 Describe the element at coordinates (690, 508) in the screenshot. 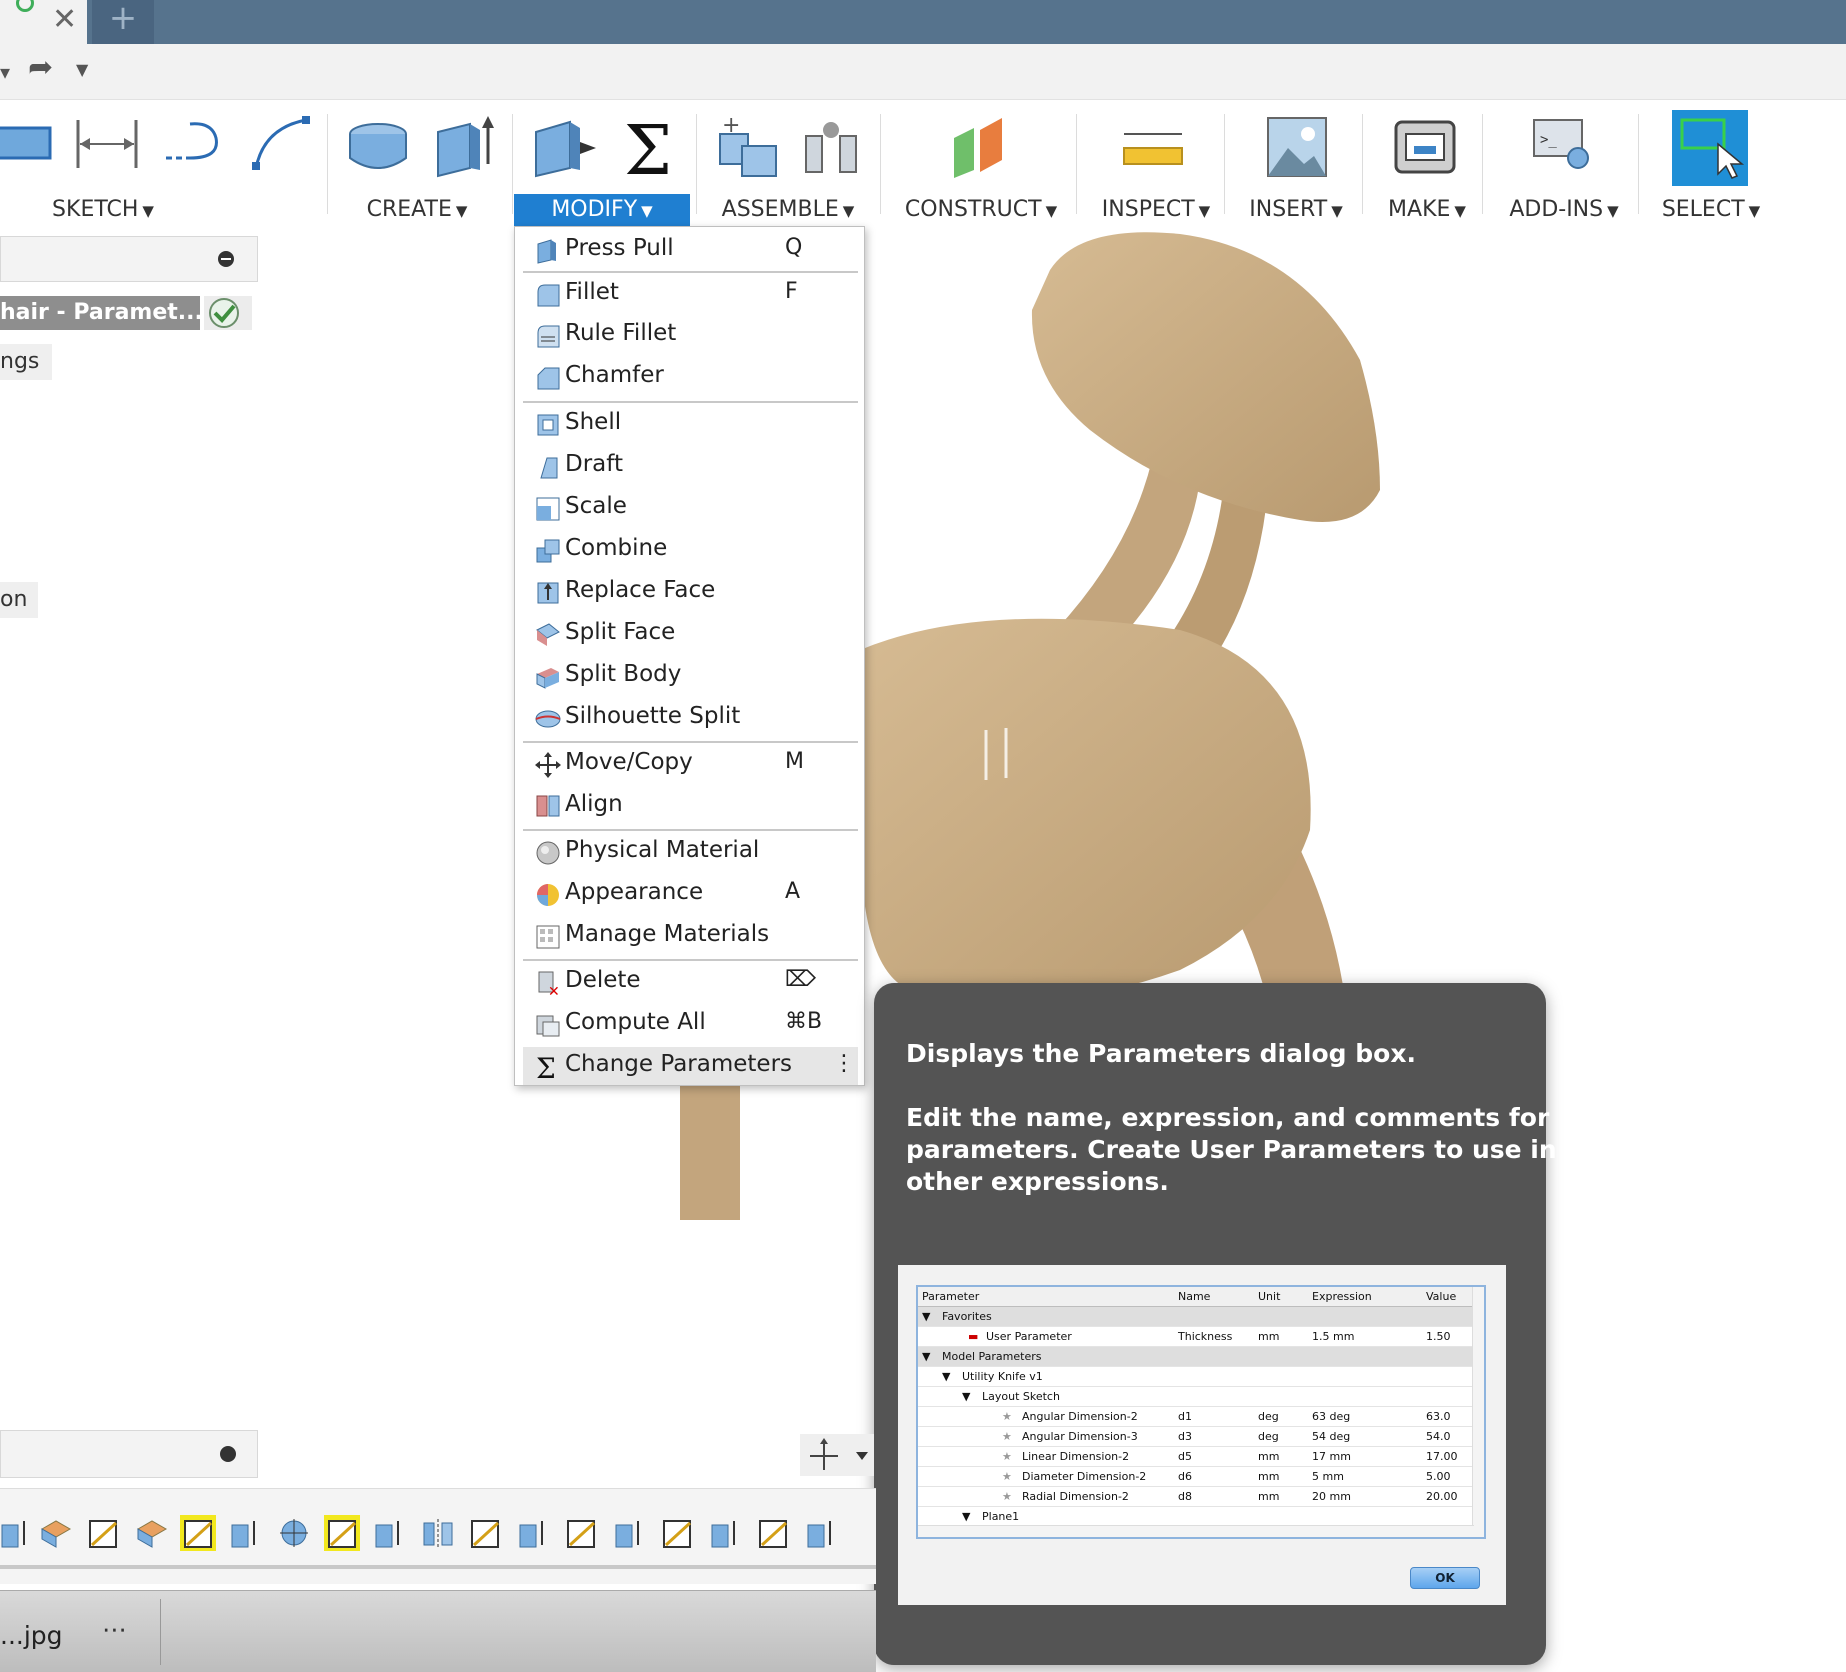

I see `menu-item-scale: Scale` at that location.